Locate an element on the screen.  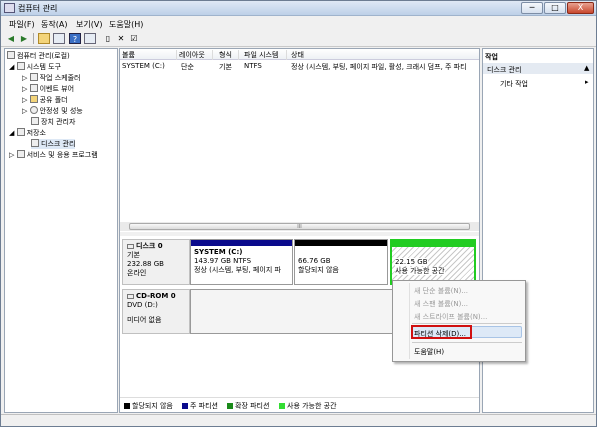
partition-unallocated-size: 66.76 GB is located at coordinates (314, 261).